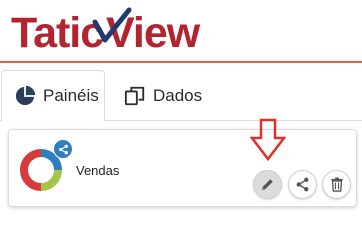 Image resolution: width=362 pixels, height=240 pixels. I want to click on copy-icon, so click(134, 95).